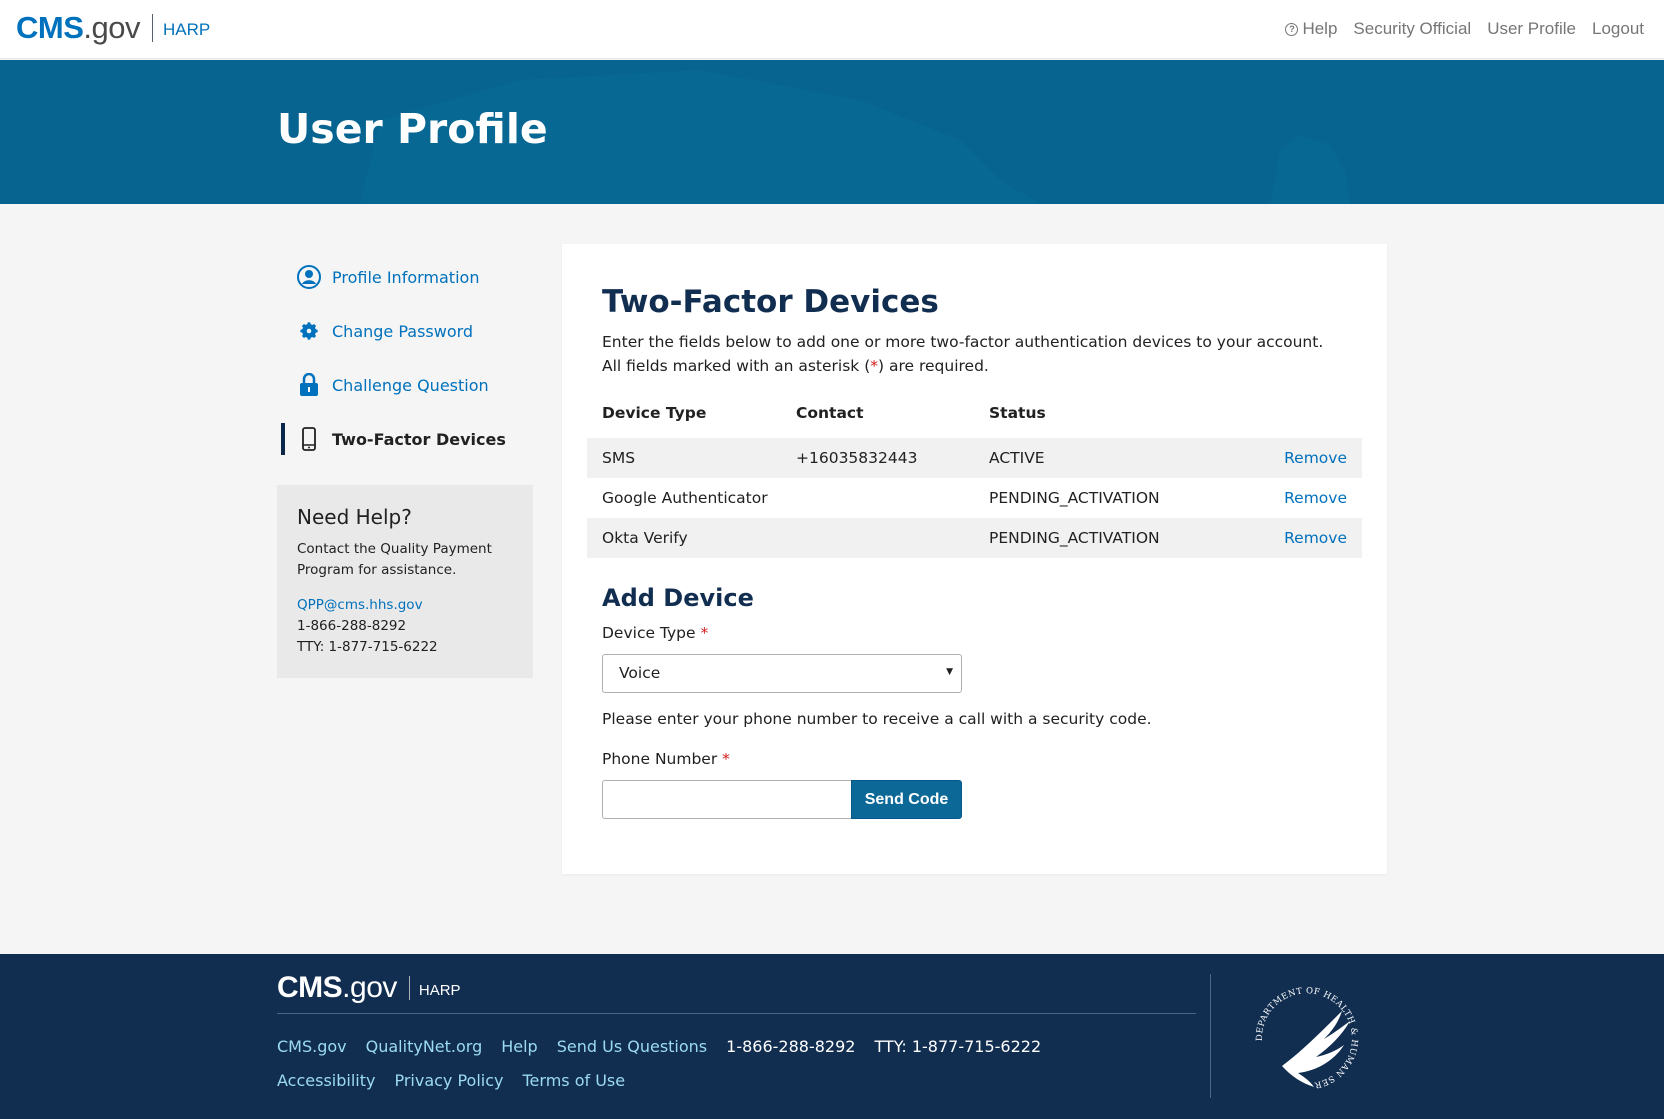 This screenshot has height=1119, width=1664. I want to click on need-help-title: Need Help?, so click(354, 517).